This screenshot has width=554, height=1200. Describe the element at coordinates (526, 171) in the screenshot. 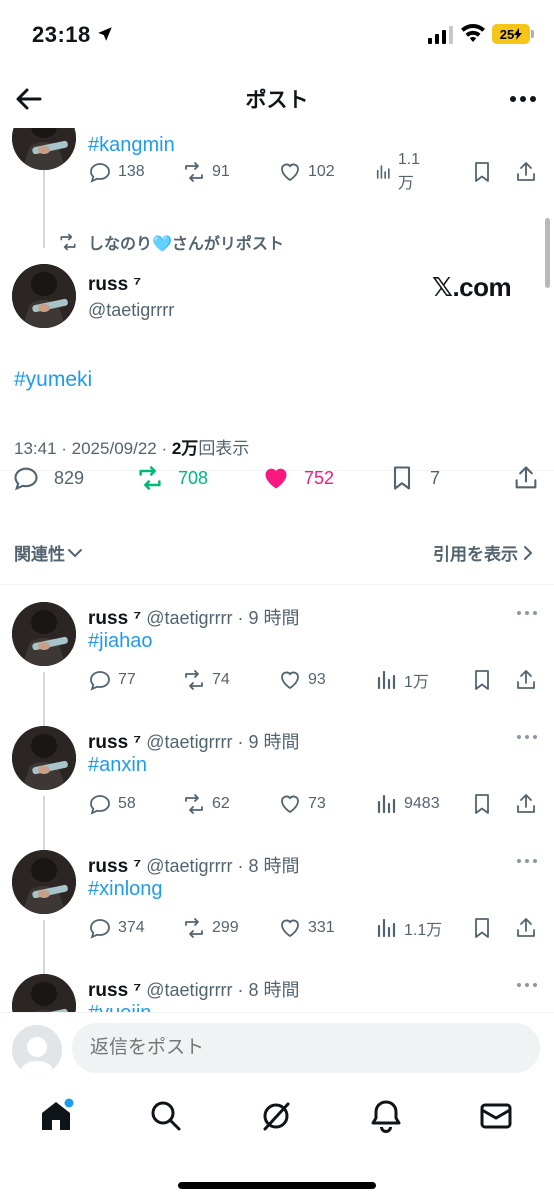

I see `share-icon` at that location.